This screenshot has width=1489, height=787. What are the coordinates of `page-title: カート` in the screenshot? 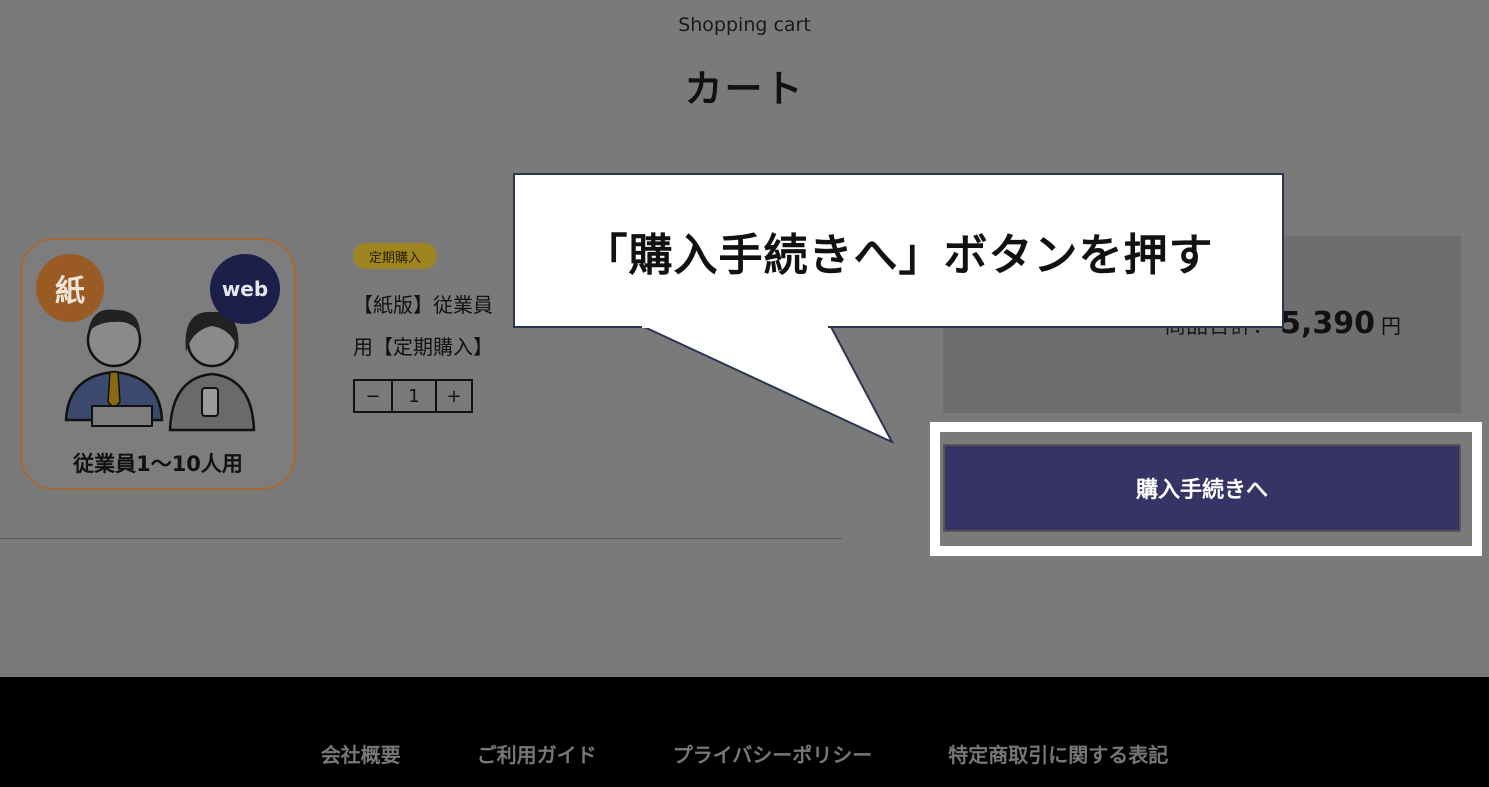 It's located at (744, 89).